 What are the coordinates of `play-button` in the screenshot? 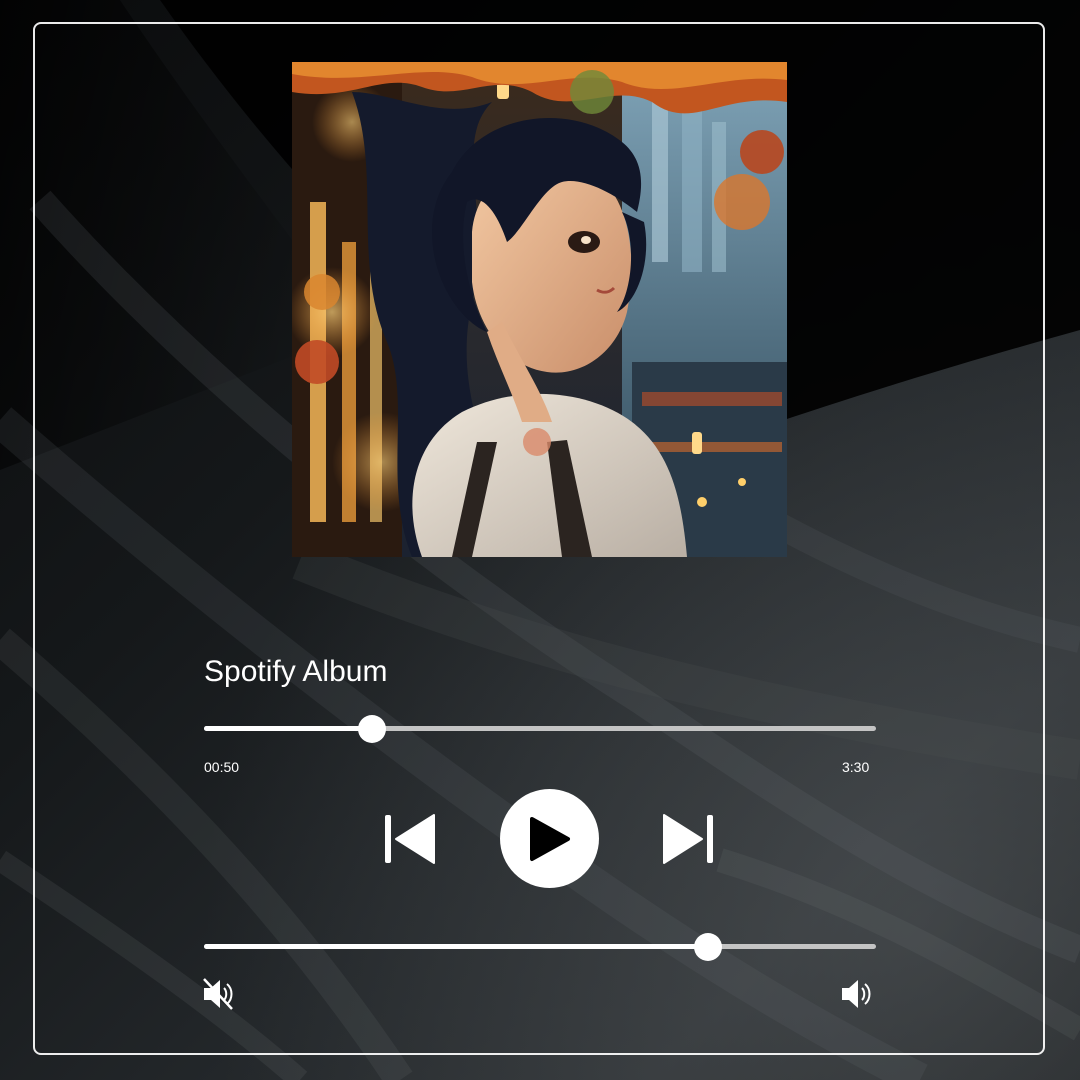 It's located at (549, 838).